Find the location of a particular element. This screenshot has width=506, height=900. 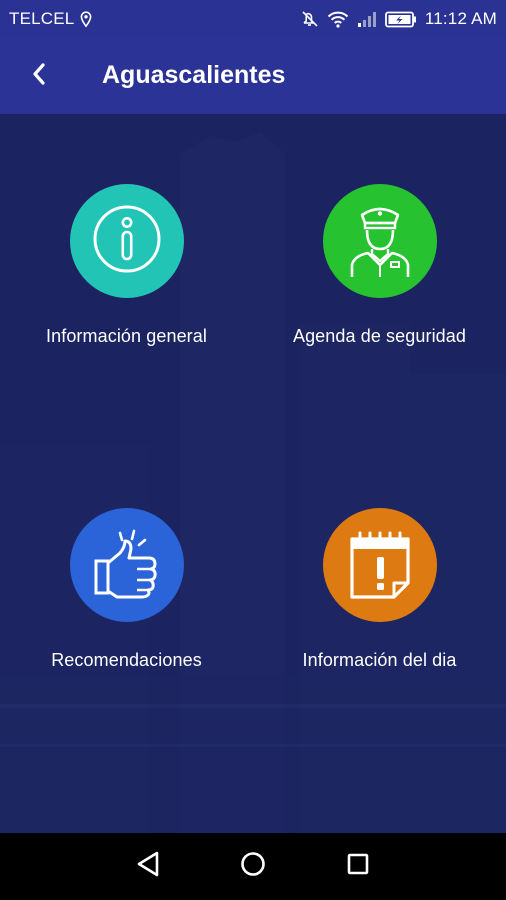

status-bar: TELCEL 11:12 AM is located at coordinates (253, 19).